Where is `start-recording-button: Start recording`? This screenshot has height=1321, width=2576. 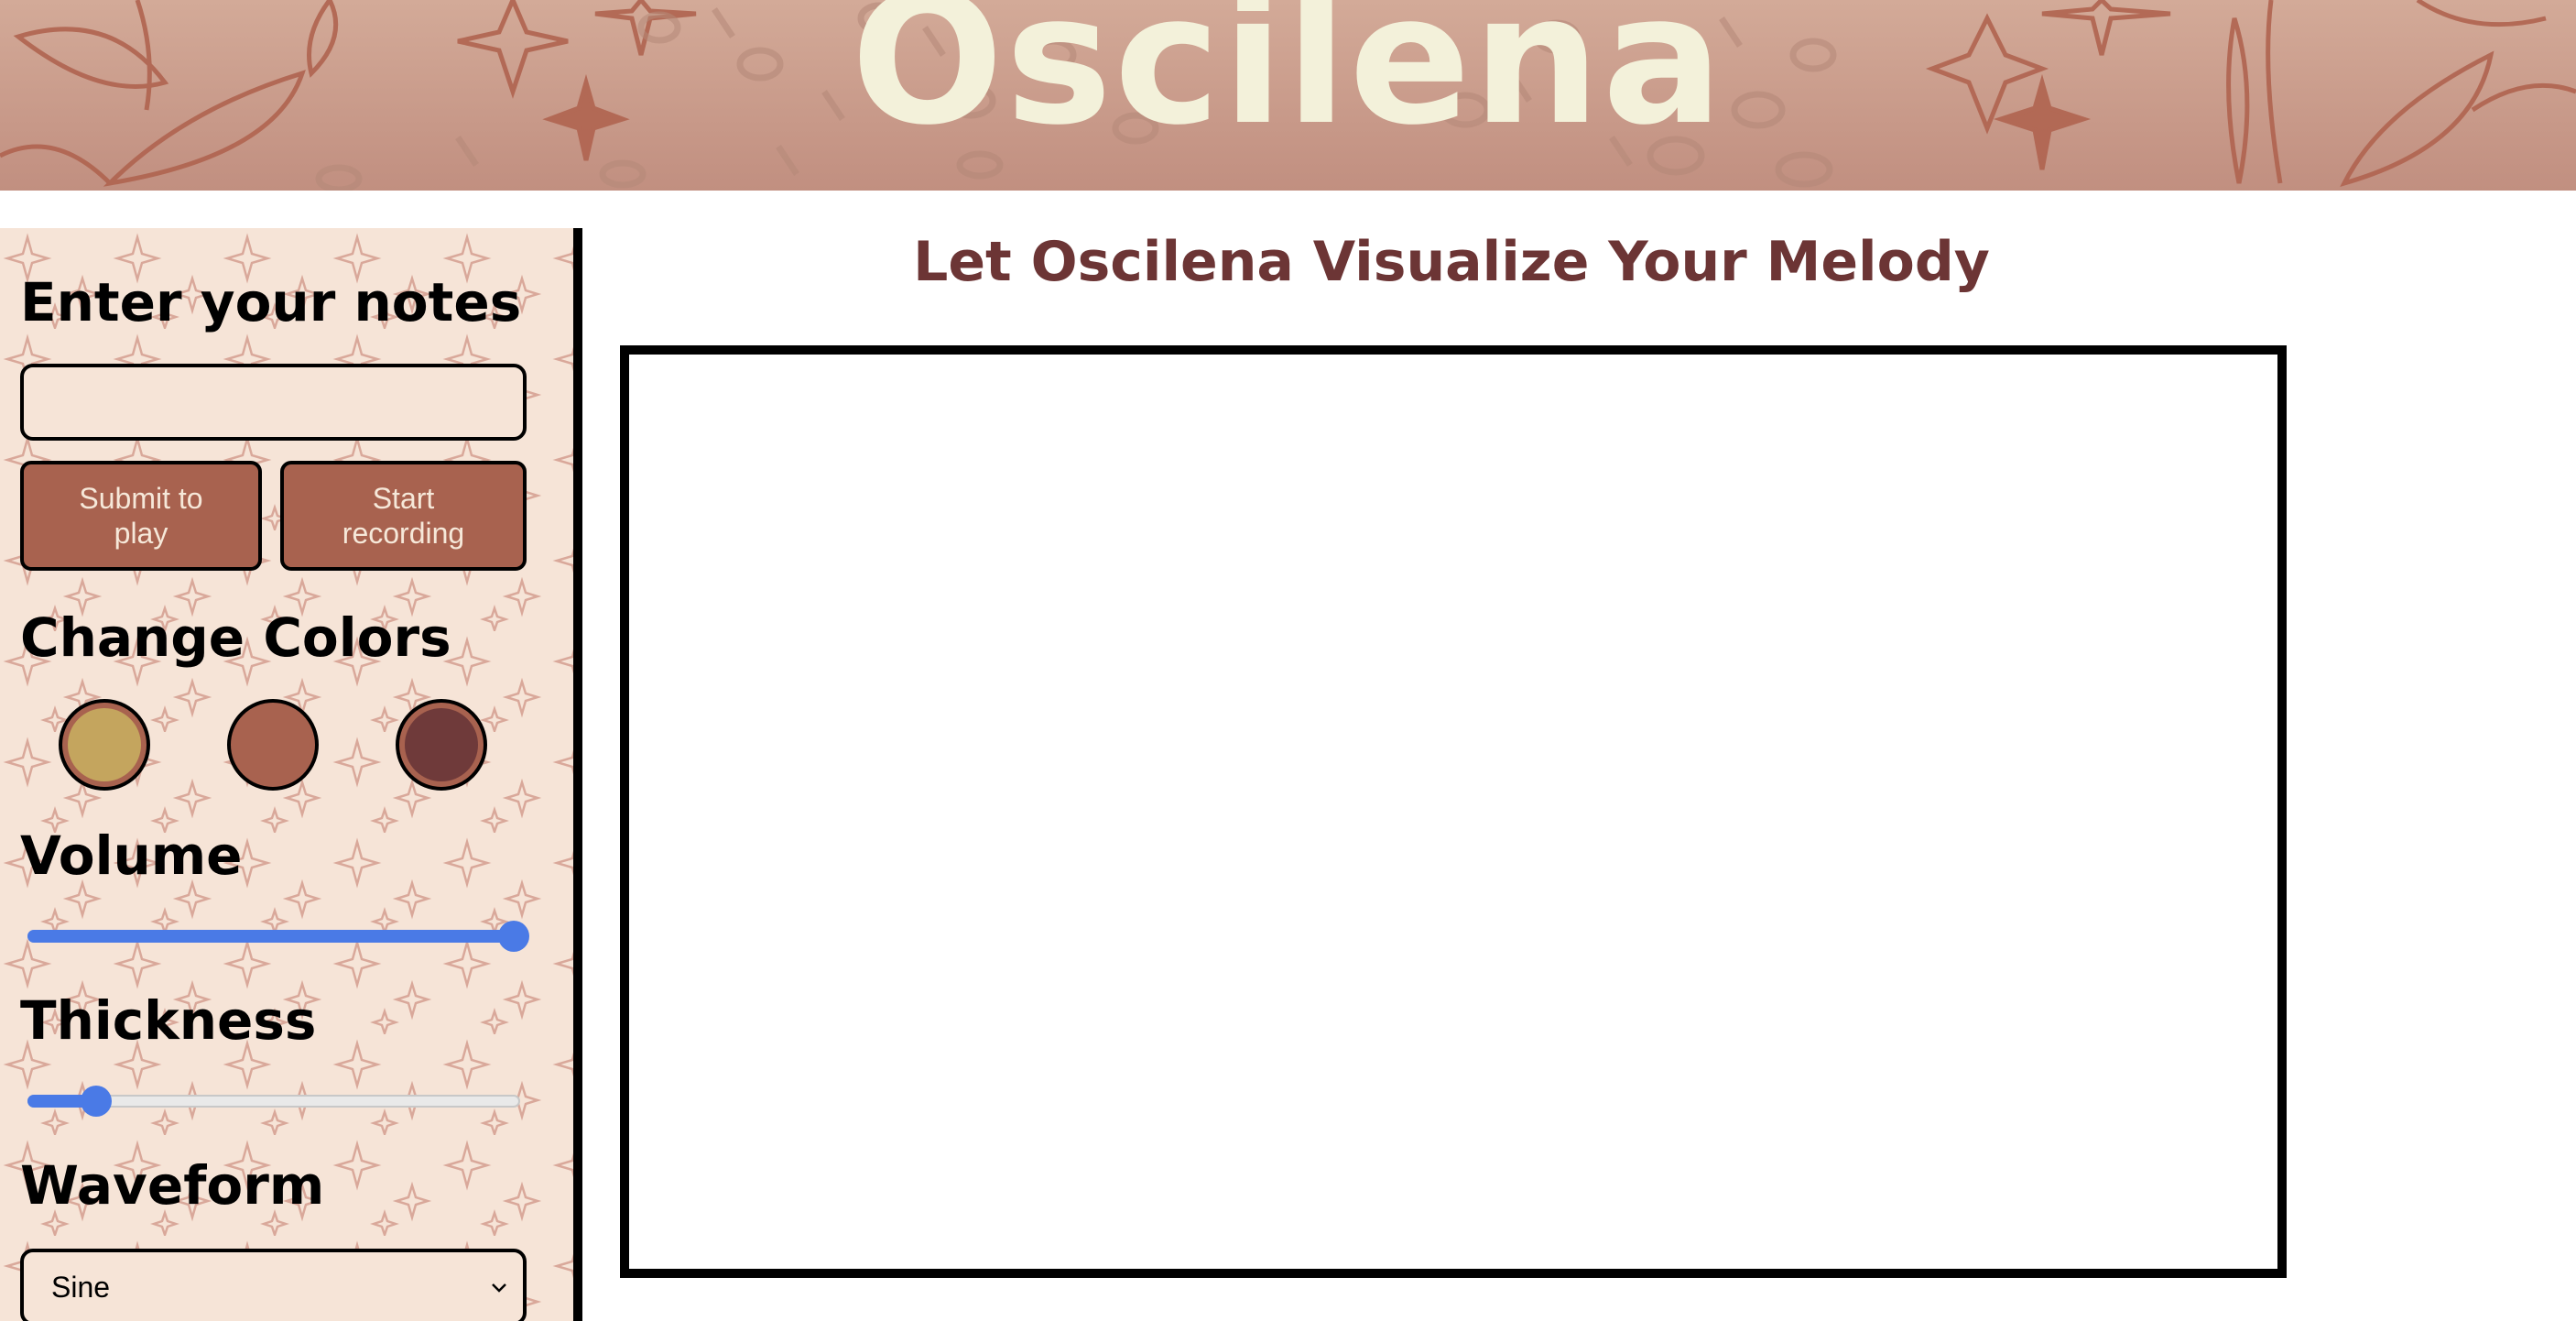 start-recording-button: Start recording is located at coordinates (403, 516).